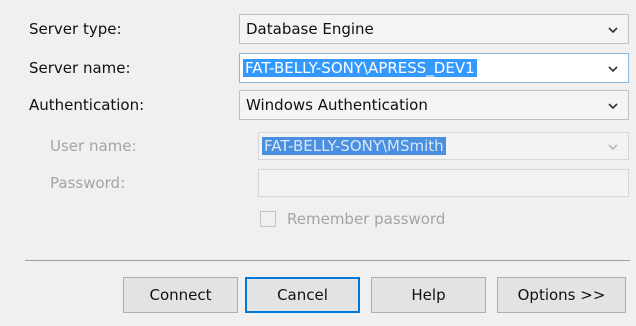 This screenshot has width=636, height=326. I want to click on server-name-label: Server name:, so click(80, 68).